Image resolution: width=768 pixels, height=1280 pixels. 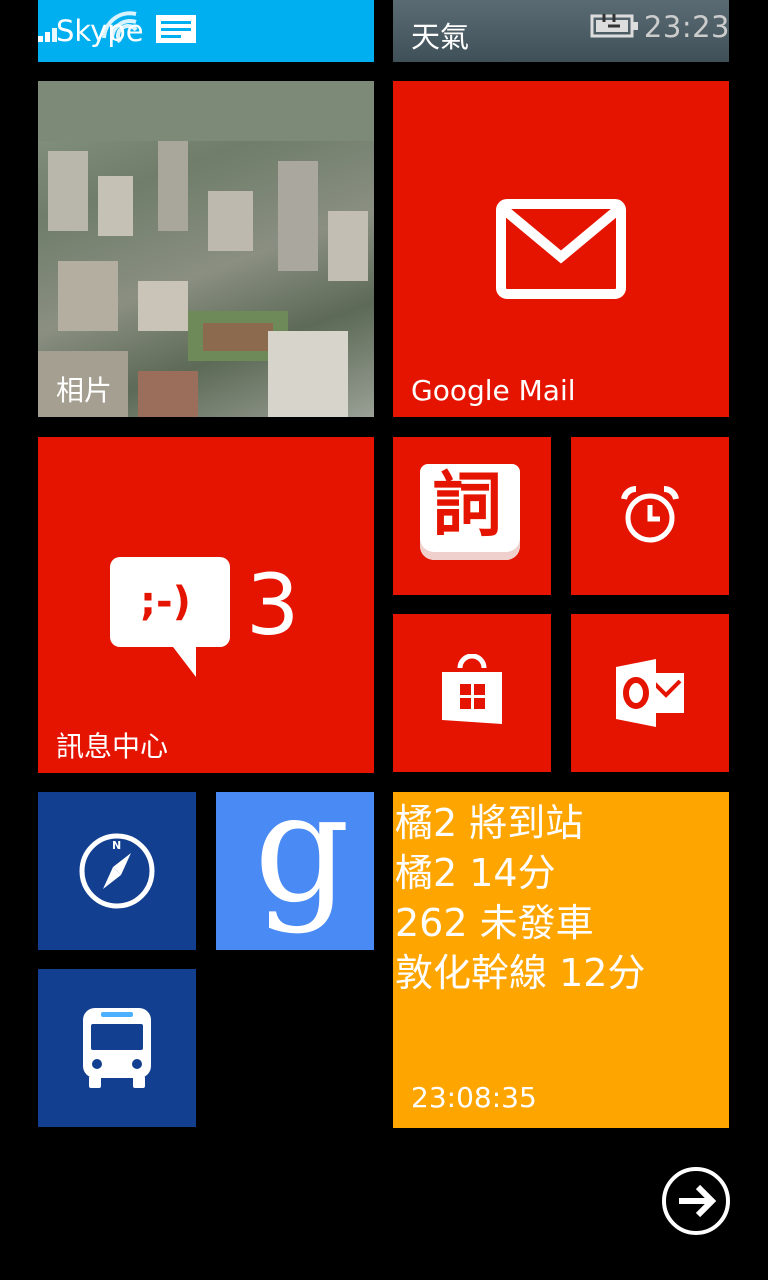 What do you see at coordinates (520, 973) in the screenshot?
I see `bus-line: 敦化幹線 12分` at bounding box center [520, 973].